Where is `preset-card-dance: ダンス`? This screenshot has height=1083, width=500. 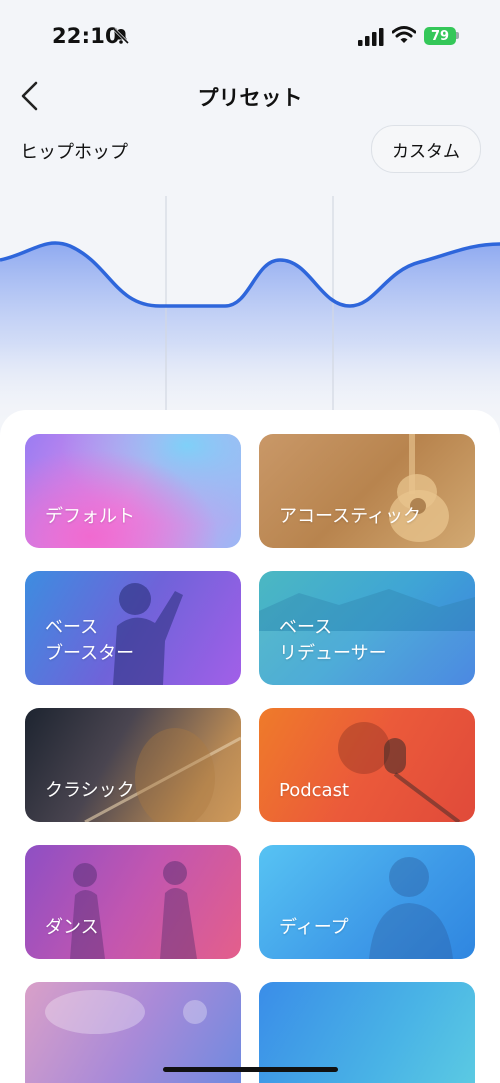
preset-card-dance: ダンス is located at coordinates (133, 902).